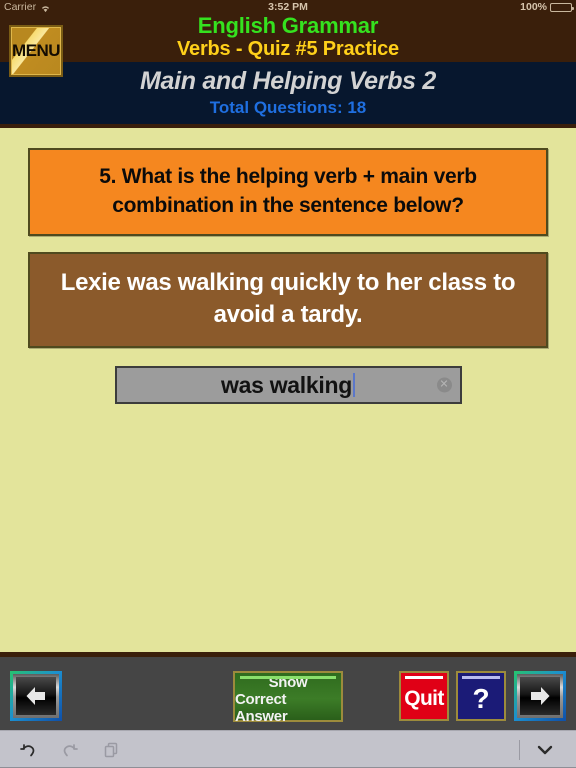  What do you see at coordinates (533, 7) in the screenshot?
I see `battery-percent-label: 100%` at bounding box center [533, 7].